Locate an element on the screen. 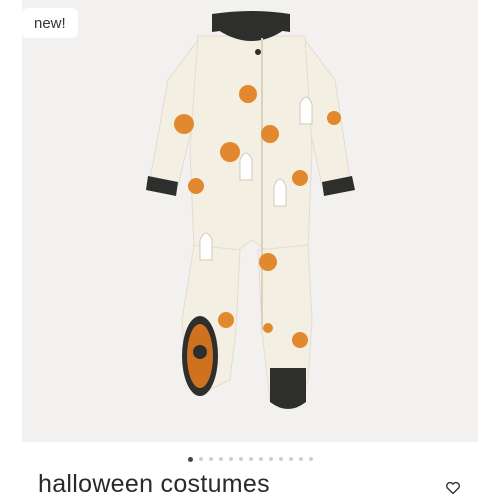  new-badge-label: new! is located at coordinates (50, 23).